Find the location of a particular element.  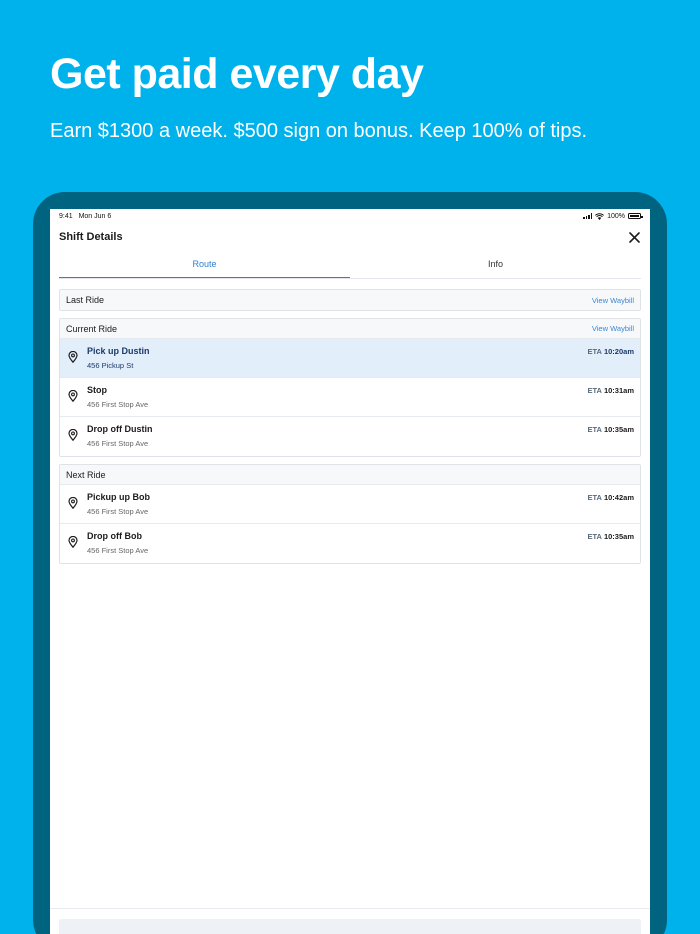

battery-icon is located at coordinates (635, 216).